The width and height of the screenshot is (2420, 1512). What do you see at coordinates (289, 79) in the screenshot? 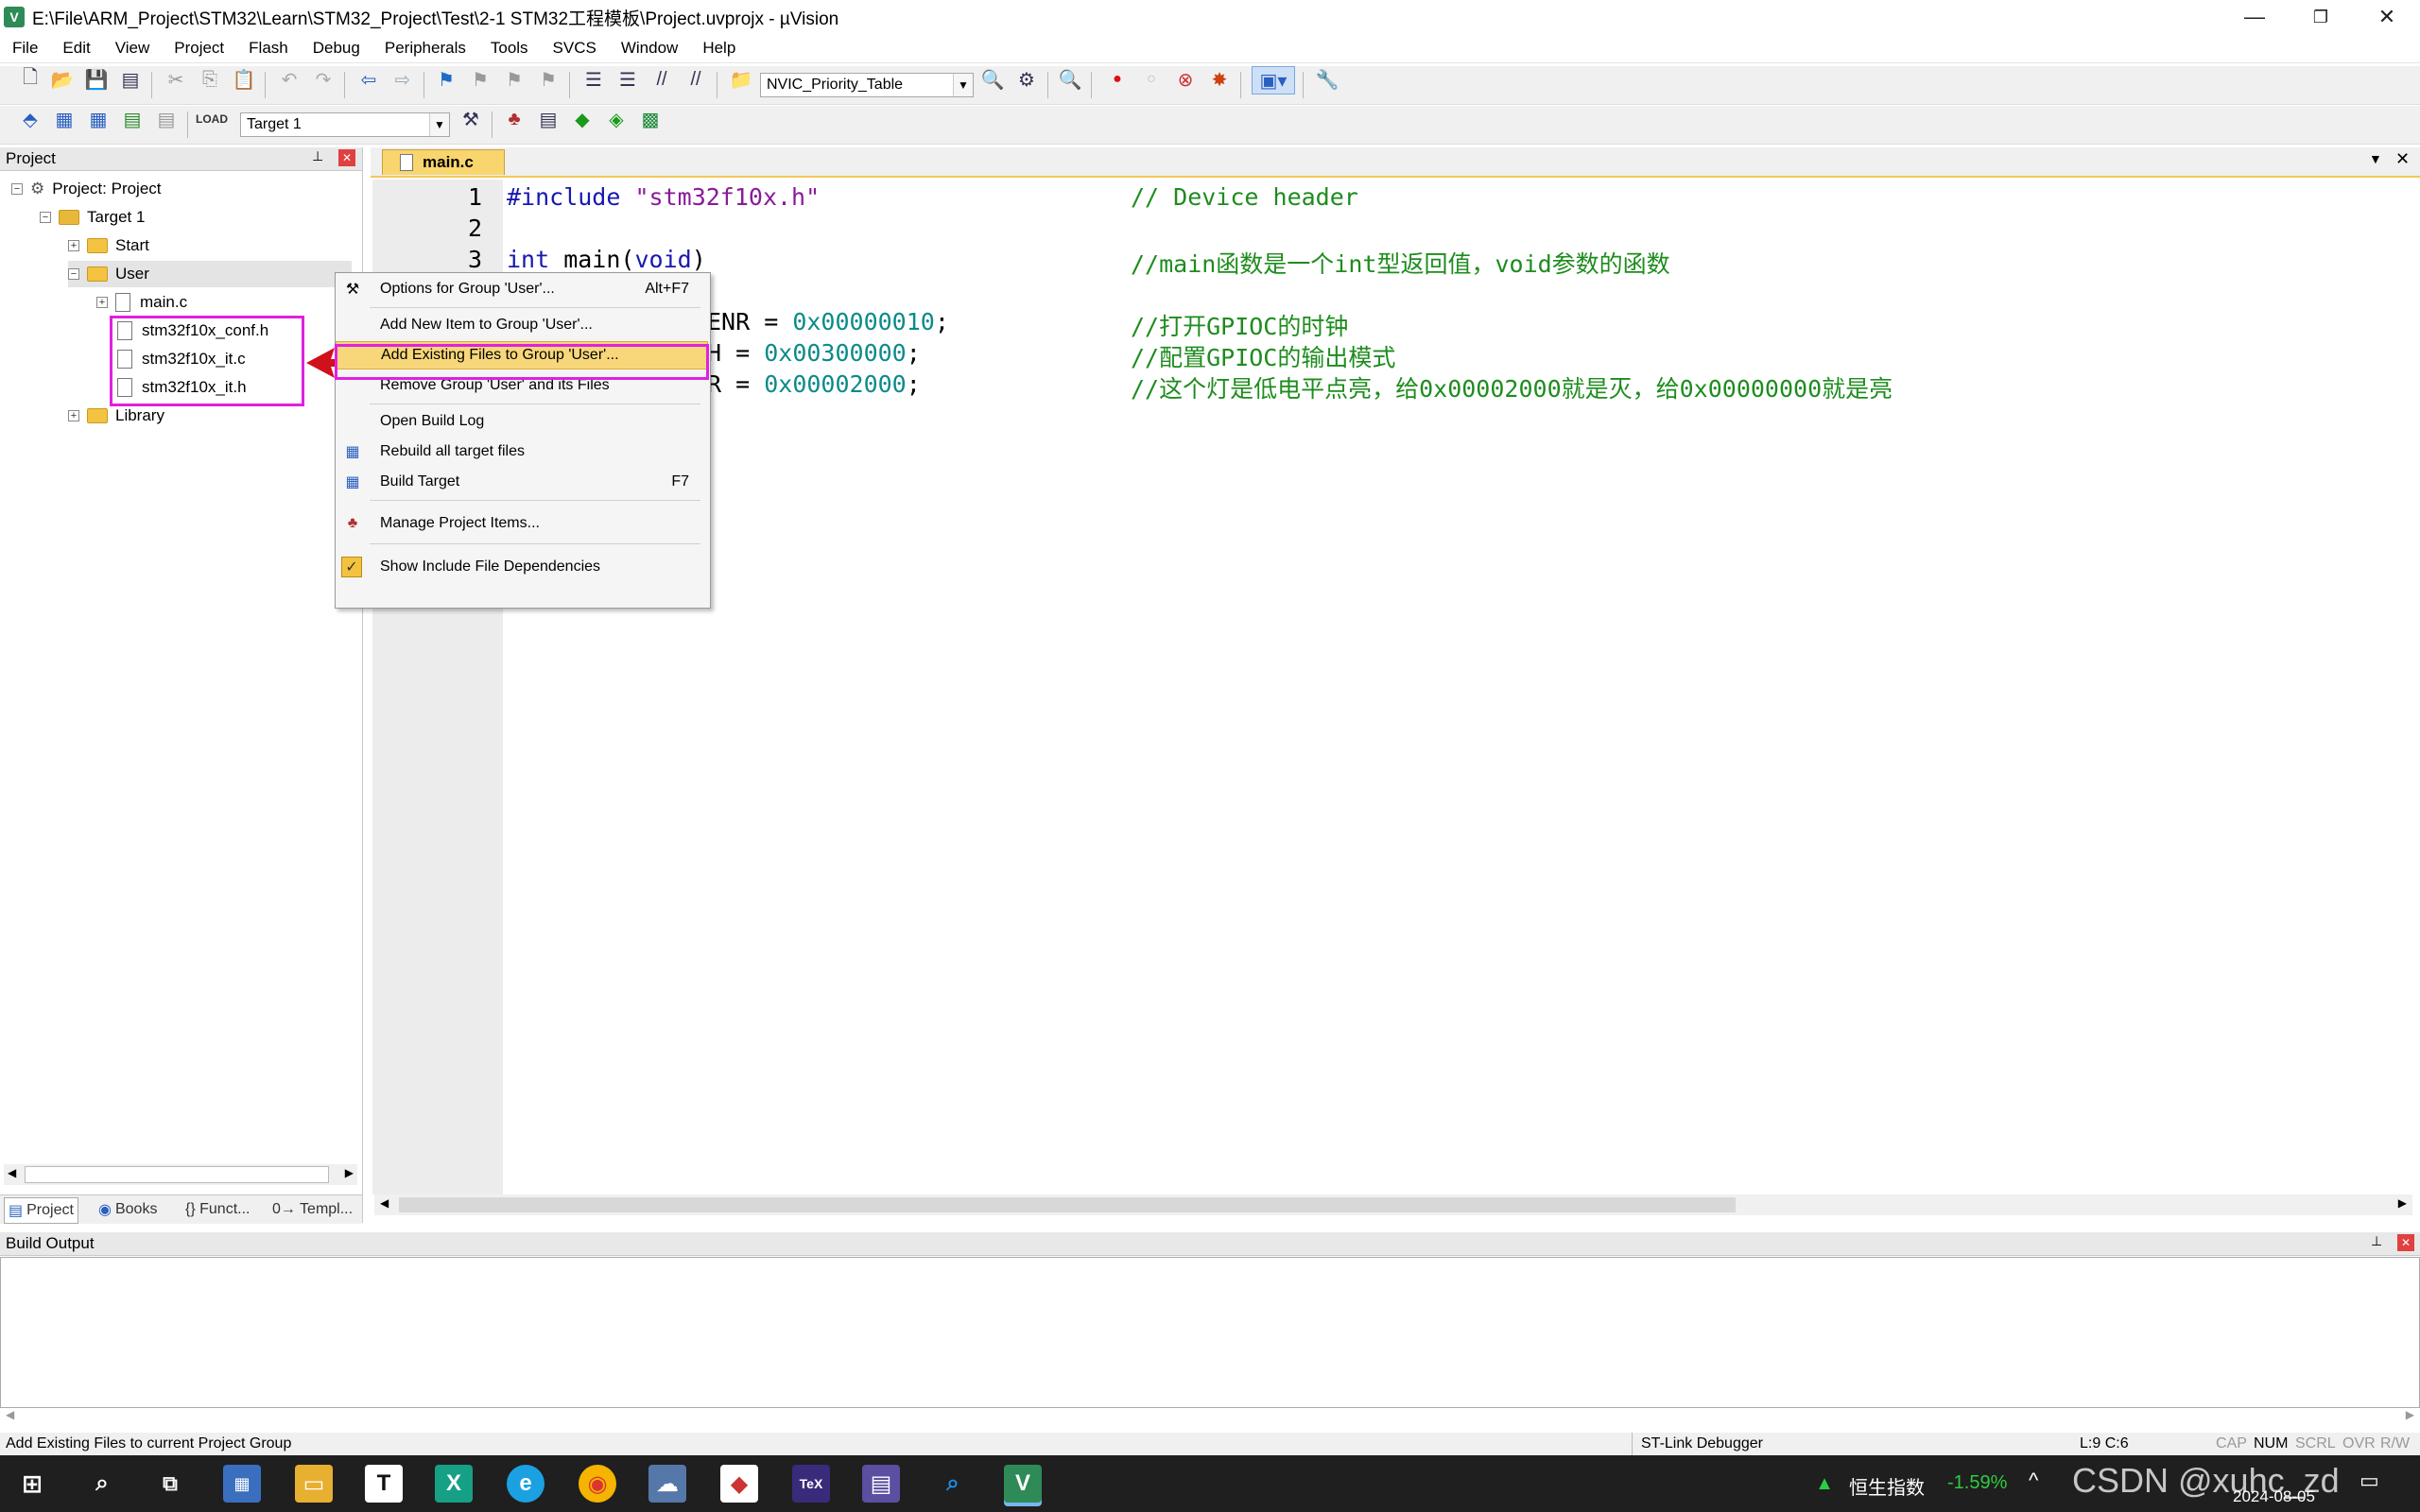
I see `undo-icon: ↶` at bounding box center [289, 79].